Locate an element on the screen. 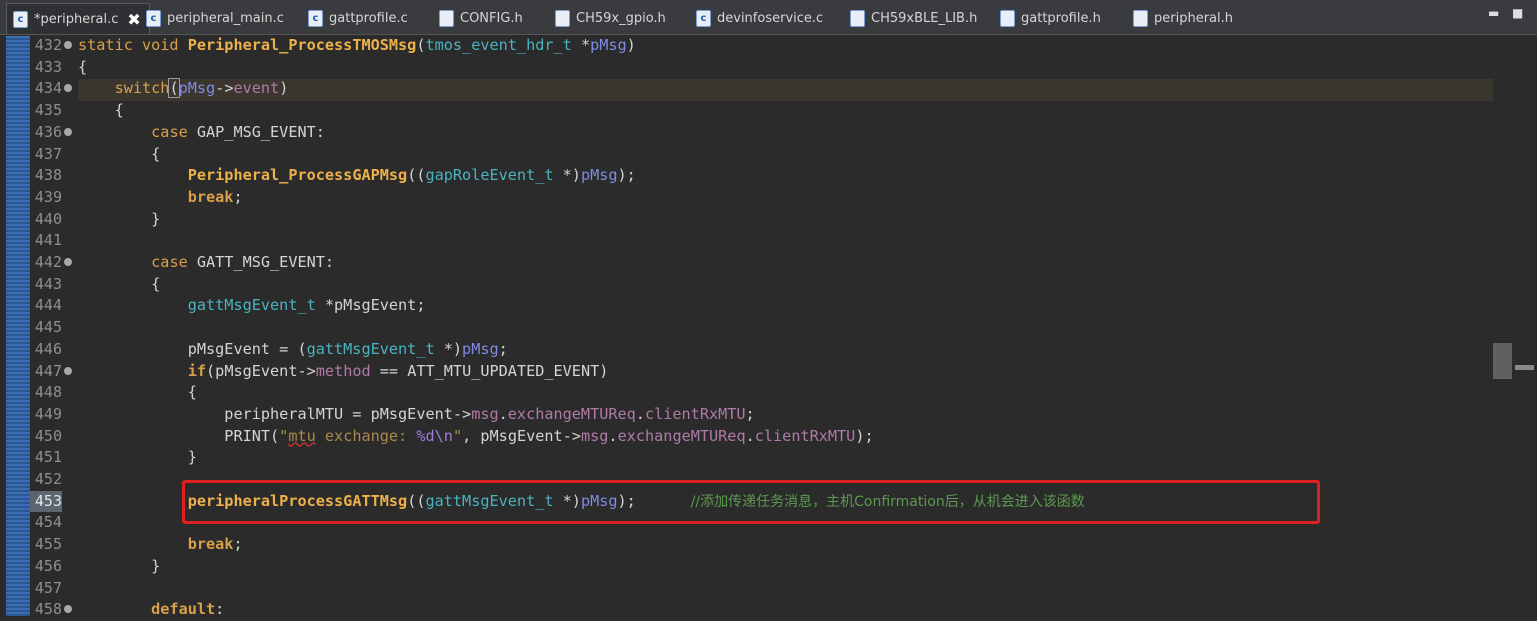 Image resolution: width=1537 pixels, height=621 pixels. line-number: 451 is located at coordinates (48, 457).